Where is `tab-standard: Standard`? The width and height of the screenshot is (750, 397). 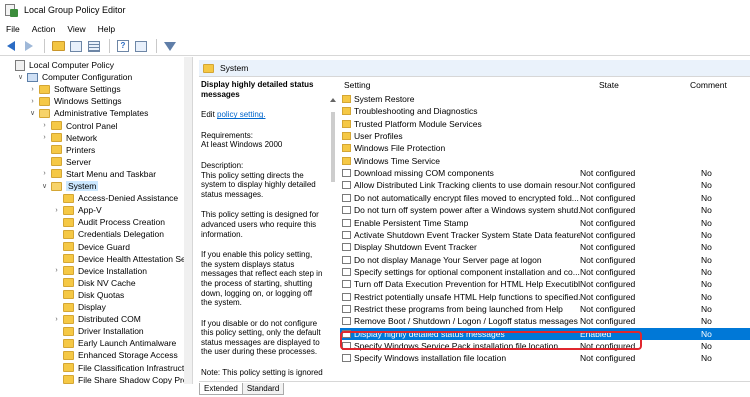
tab-standard: Standard is located at coordinates (263, 389).